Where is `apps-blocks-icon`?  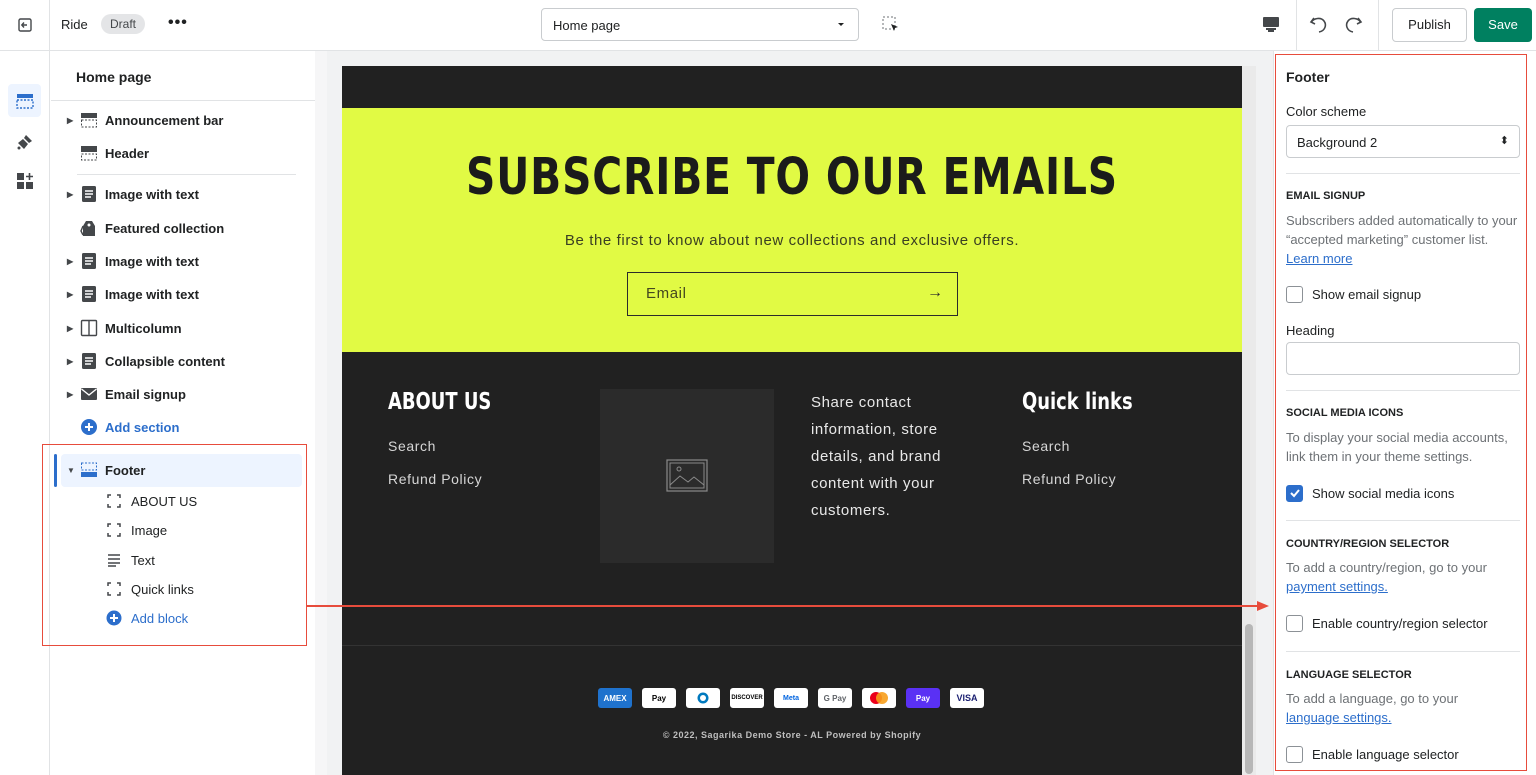 apps-blocks-icon is located at coordinates (24, 180).